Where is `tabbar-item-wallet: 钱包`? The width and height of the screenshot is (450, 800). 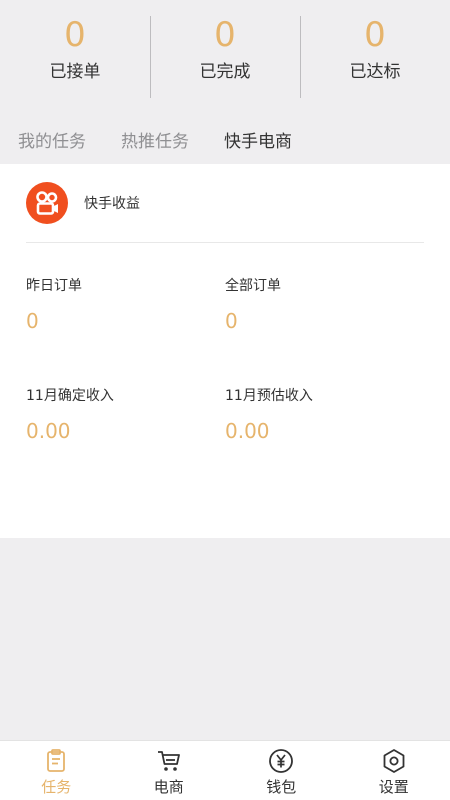
tabbar-item-wallet: 钱包 is located at coordinates (281, 770).